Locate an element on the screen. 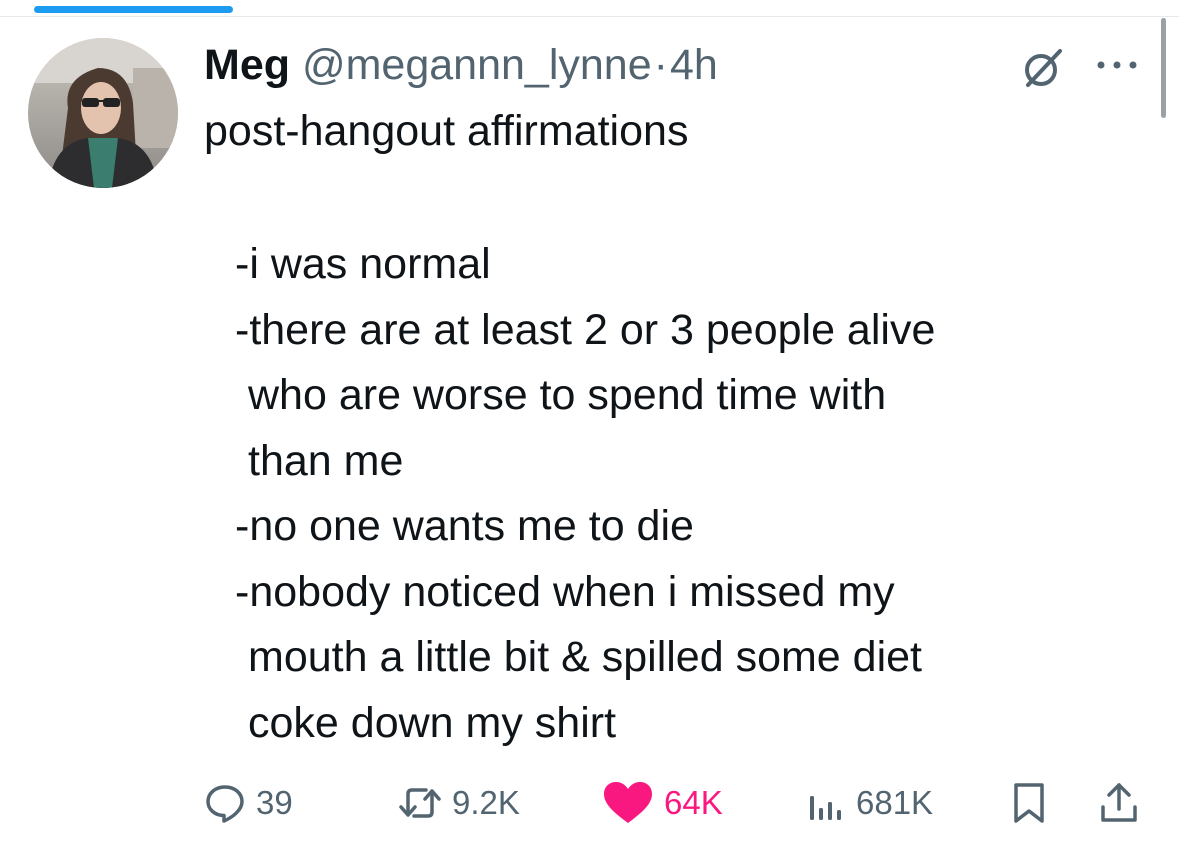  tweet-line: than me is located at coordinates (326, 460).